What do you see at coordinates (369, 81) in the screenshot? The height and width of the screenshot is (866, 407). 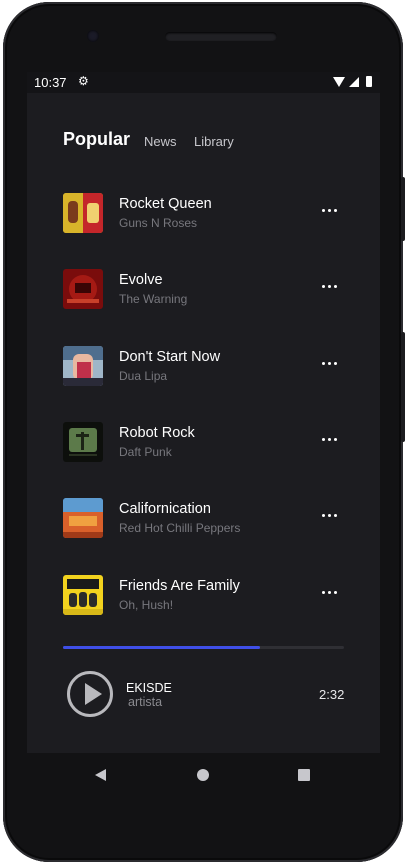 I see `battery-icon` at bounding box center [369, 81].